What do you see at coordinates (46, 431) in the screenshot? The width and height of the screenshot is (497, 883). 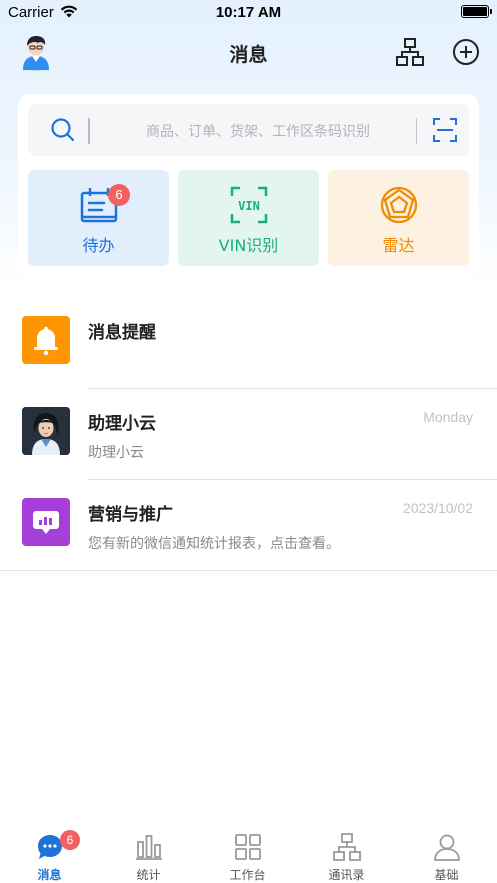 I see `assistant-avatar` at bounding box center [46, 431].